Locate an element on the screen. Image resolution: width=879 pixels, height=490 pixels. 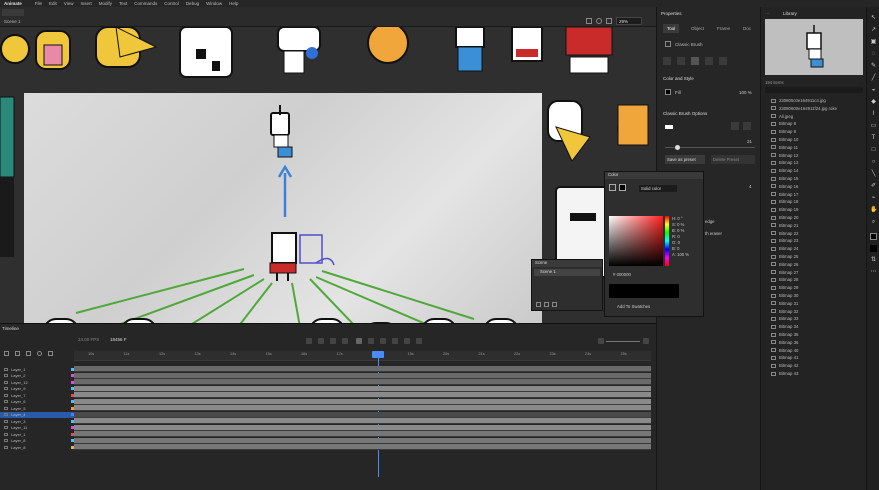
pencil-tool-icon: ✐ is located at coordinates (873, 186).